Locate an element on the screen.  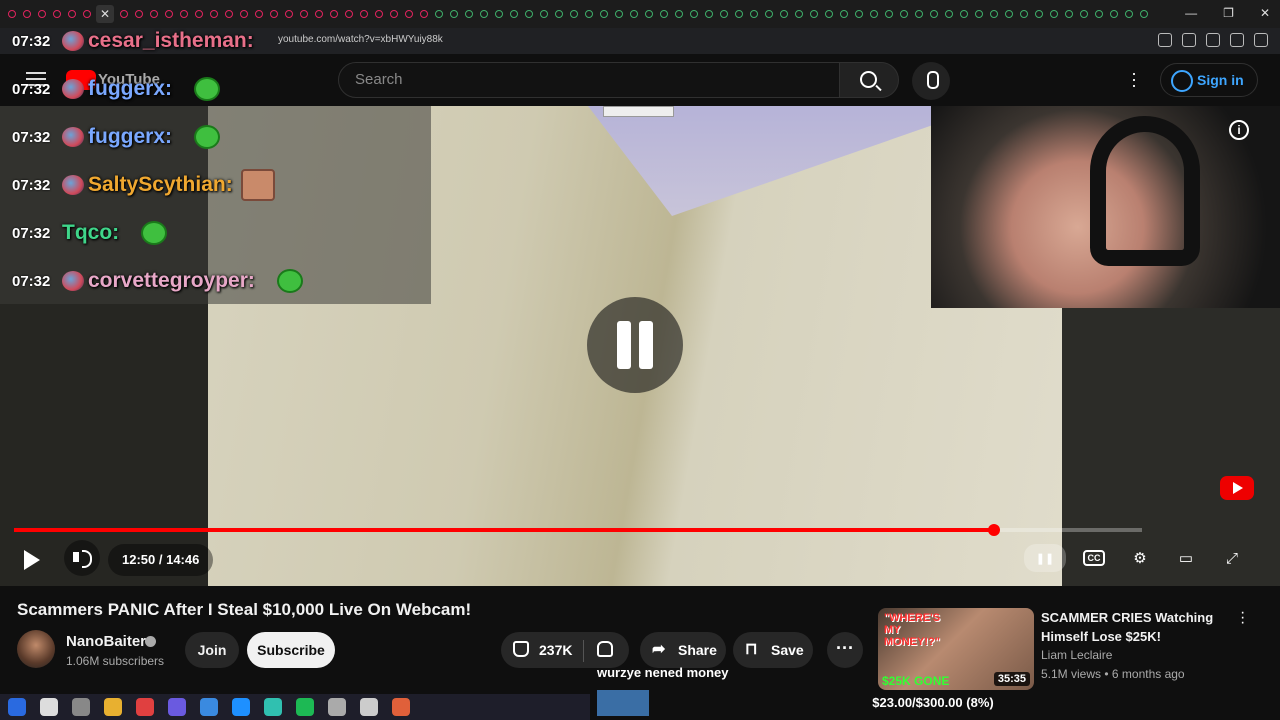
progress-bar is located at coordinates (578, 530).